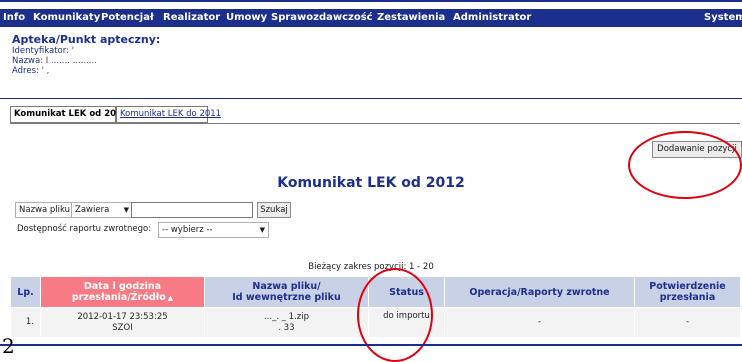 The image size is (742, 362). I want to click on col-filename-line1: Nazwa pliku/, so click(286, 286).